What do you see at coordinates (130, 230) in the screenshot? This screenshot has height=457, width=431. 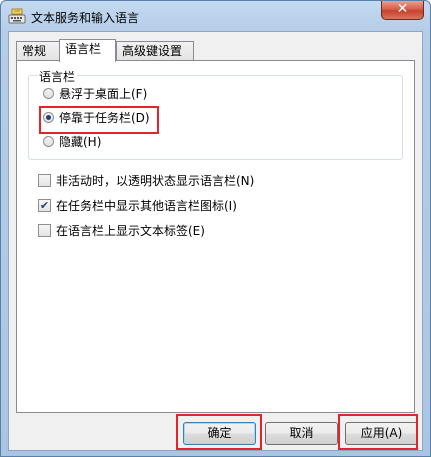 I see `checkbox-label: 在语言栏上显示文本标签(E)` at bounding box center [130, 230].